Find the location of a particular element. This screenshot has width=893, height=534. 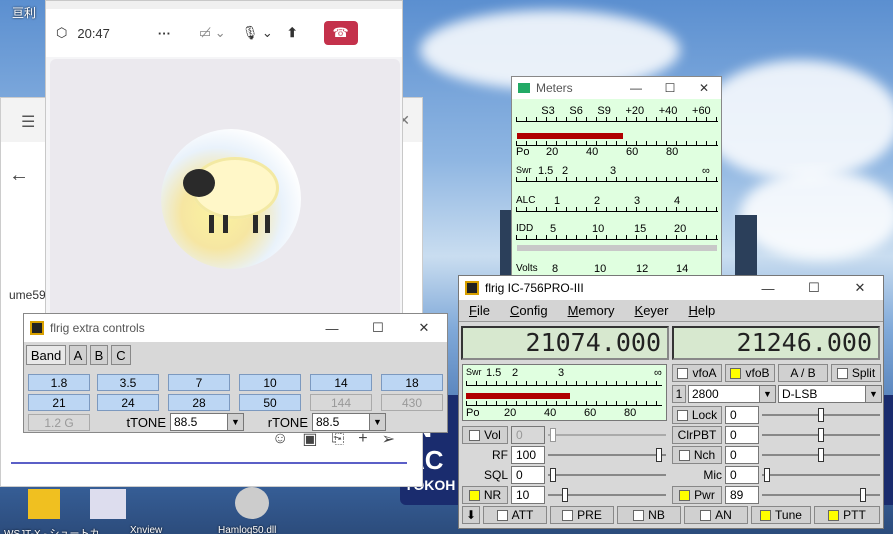

pbt-slider is located at coordinates (821, 435).